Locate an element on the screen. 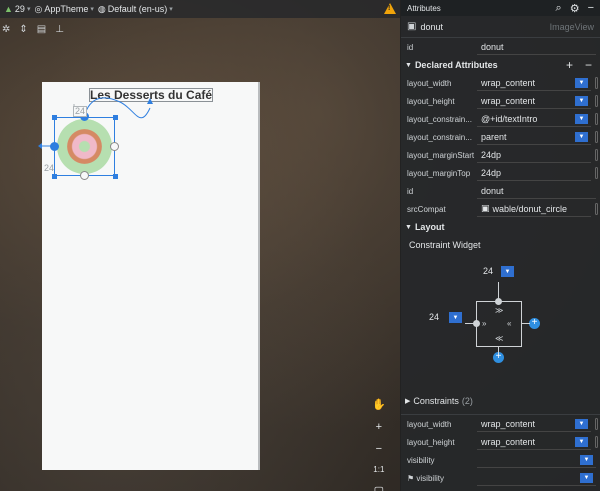  attr-value: parent ▼ is located at coordinates (534, 137).